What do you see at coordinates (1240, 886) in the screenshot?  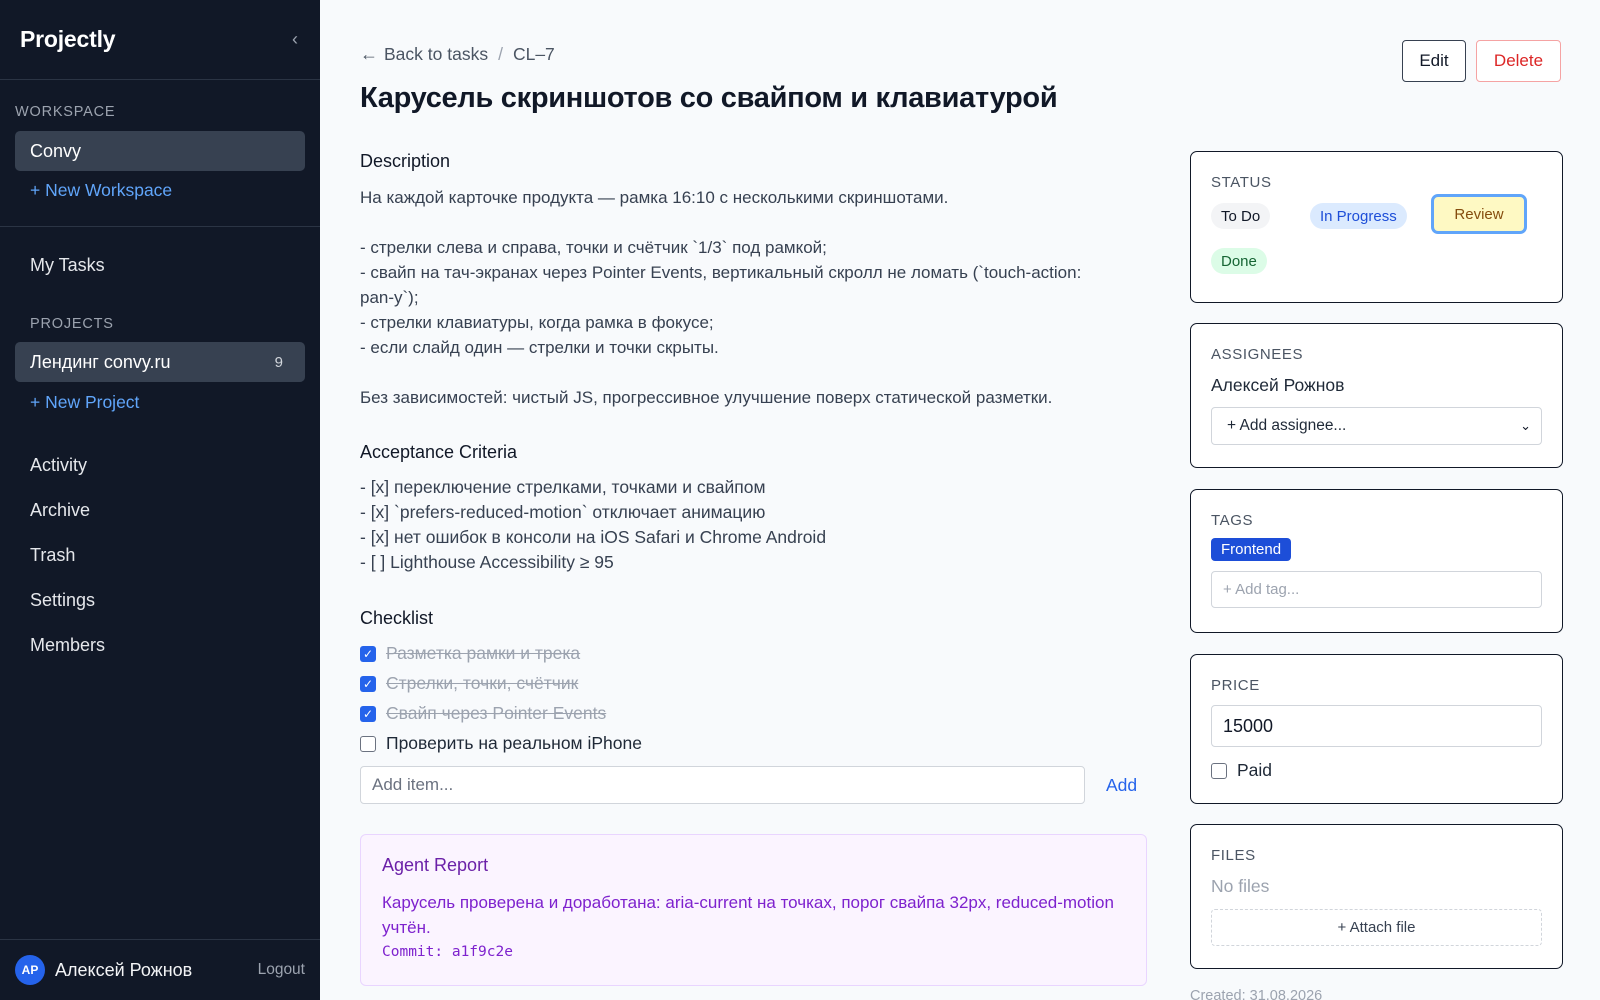 I see `no-files-text: No files` at bounding box center [1240, 886].